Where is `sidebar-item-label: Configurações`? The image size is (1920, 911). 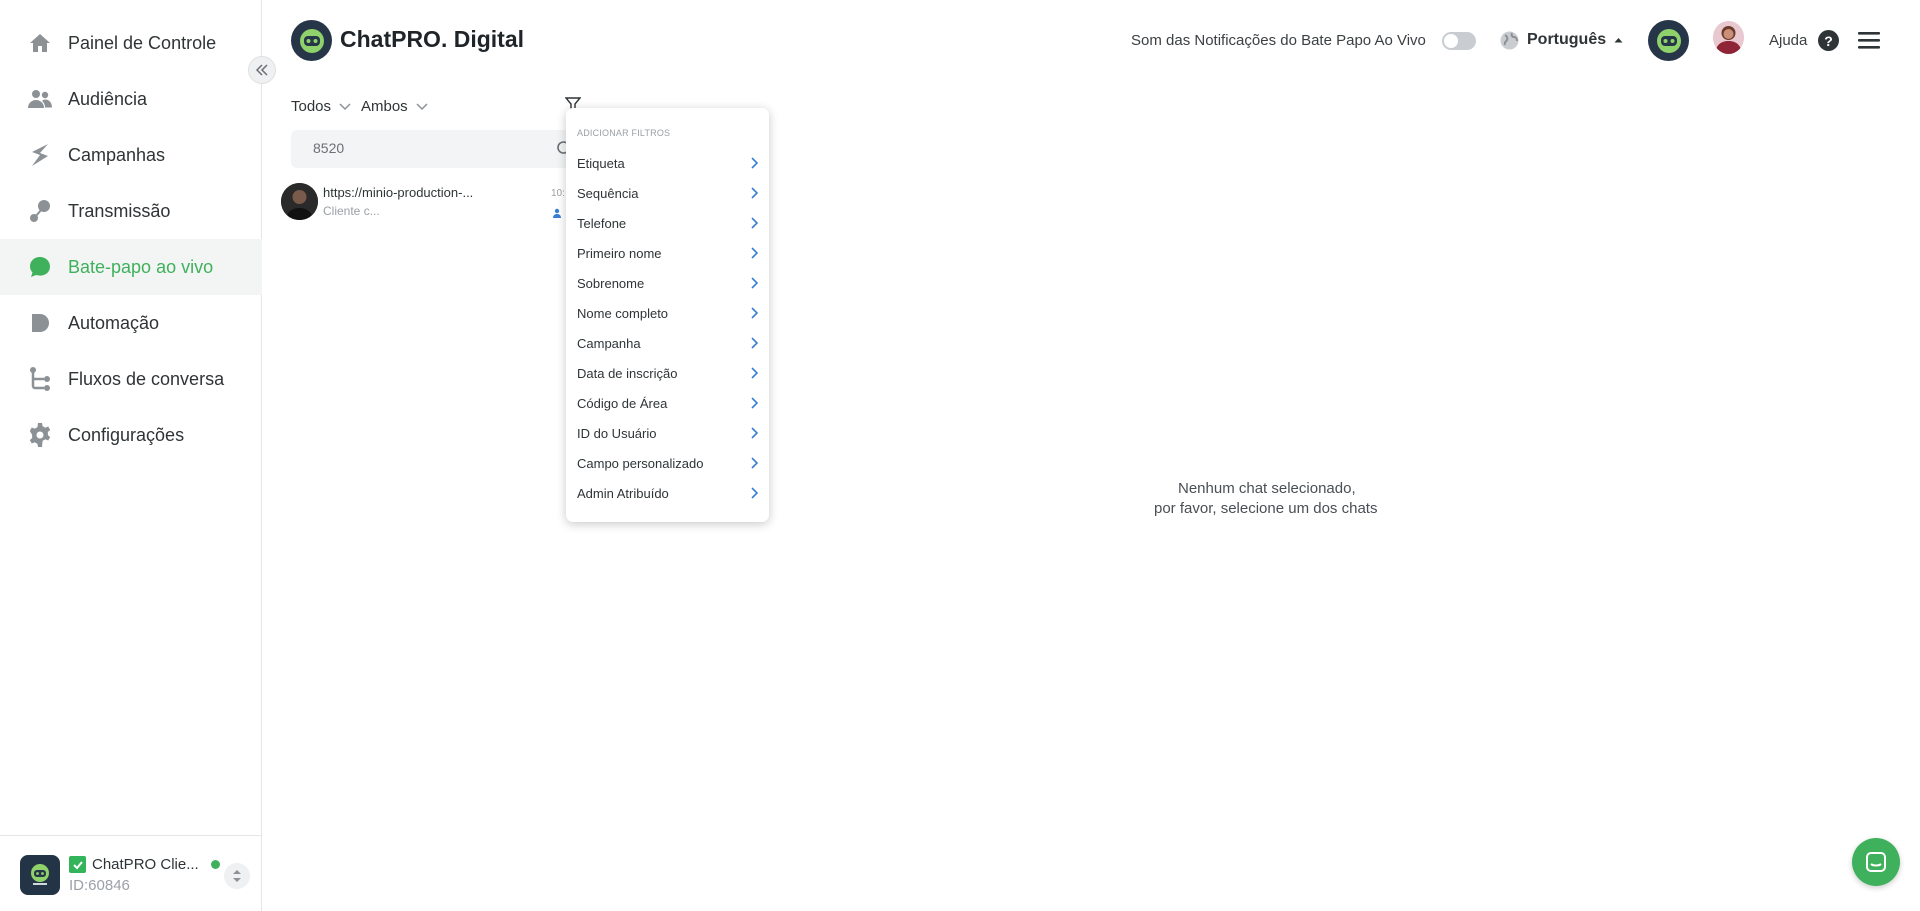
sidebar-item-label: Configurações is located at coordinates (126, 434).